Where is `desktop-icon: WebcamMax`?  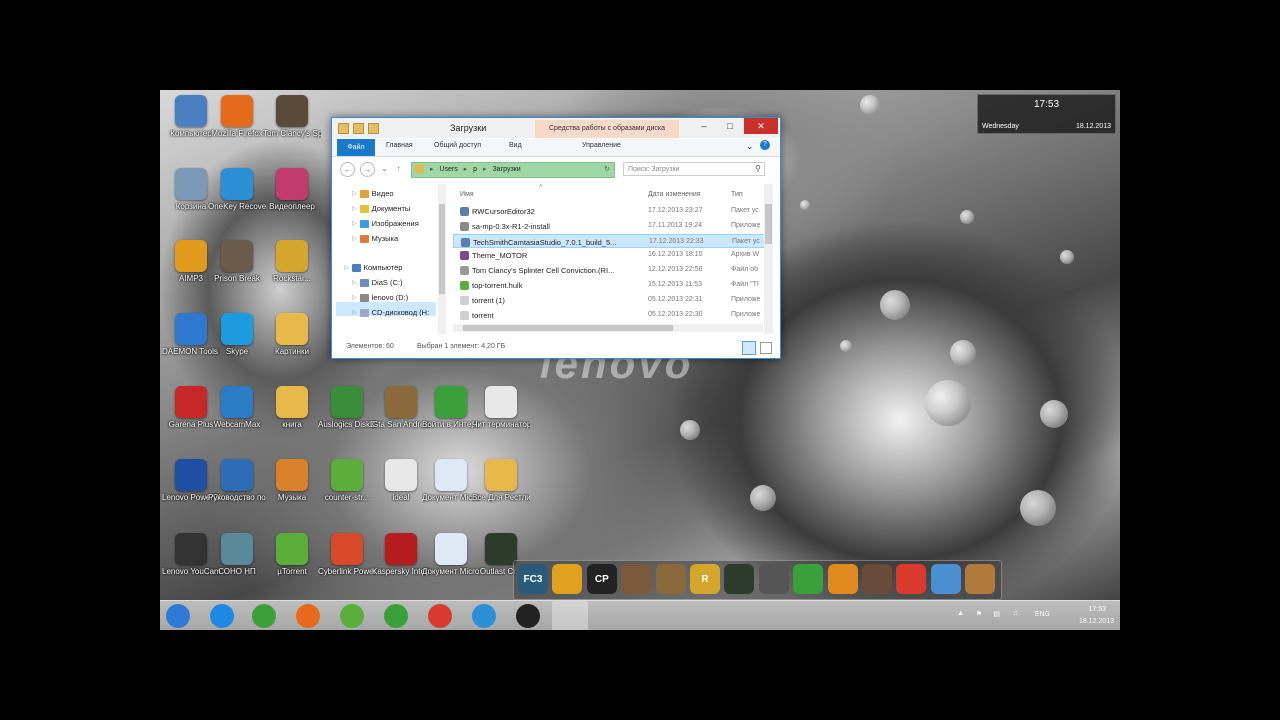 desktop-icon: WebcamMax is located at coordinates (237, 408).